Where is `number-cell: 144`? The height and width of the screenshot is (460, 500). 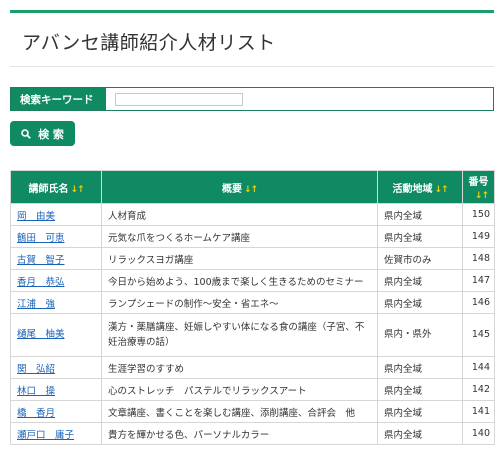 number-cell: 144 is located at coordinates (478, 367).